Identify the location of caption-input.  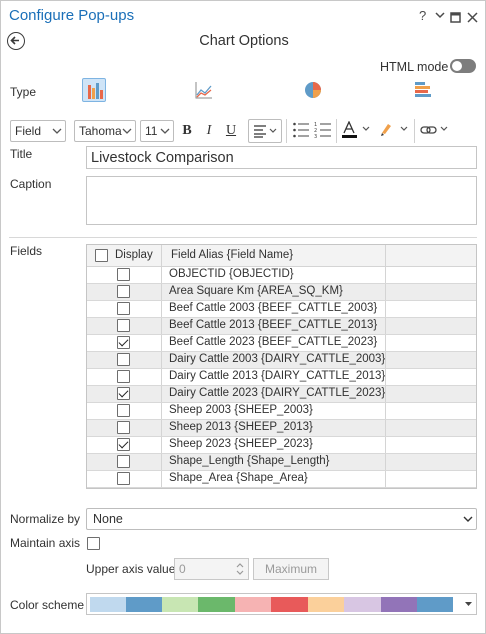
(281, 200).